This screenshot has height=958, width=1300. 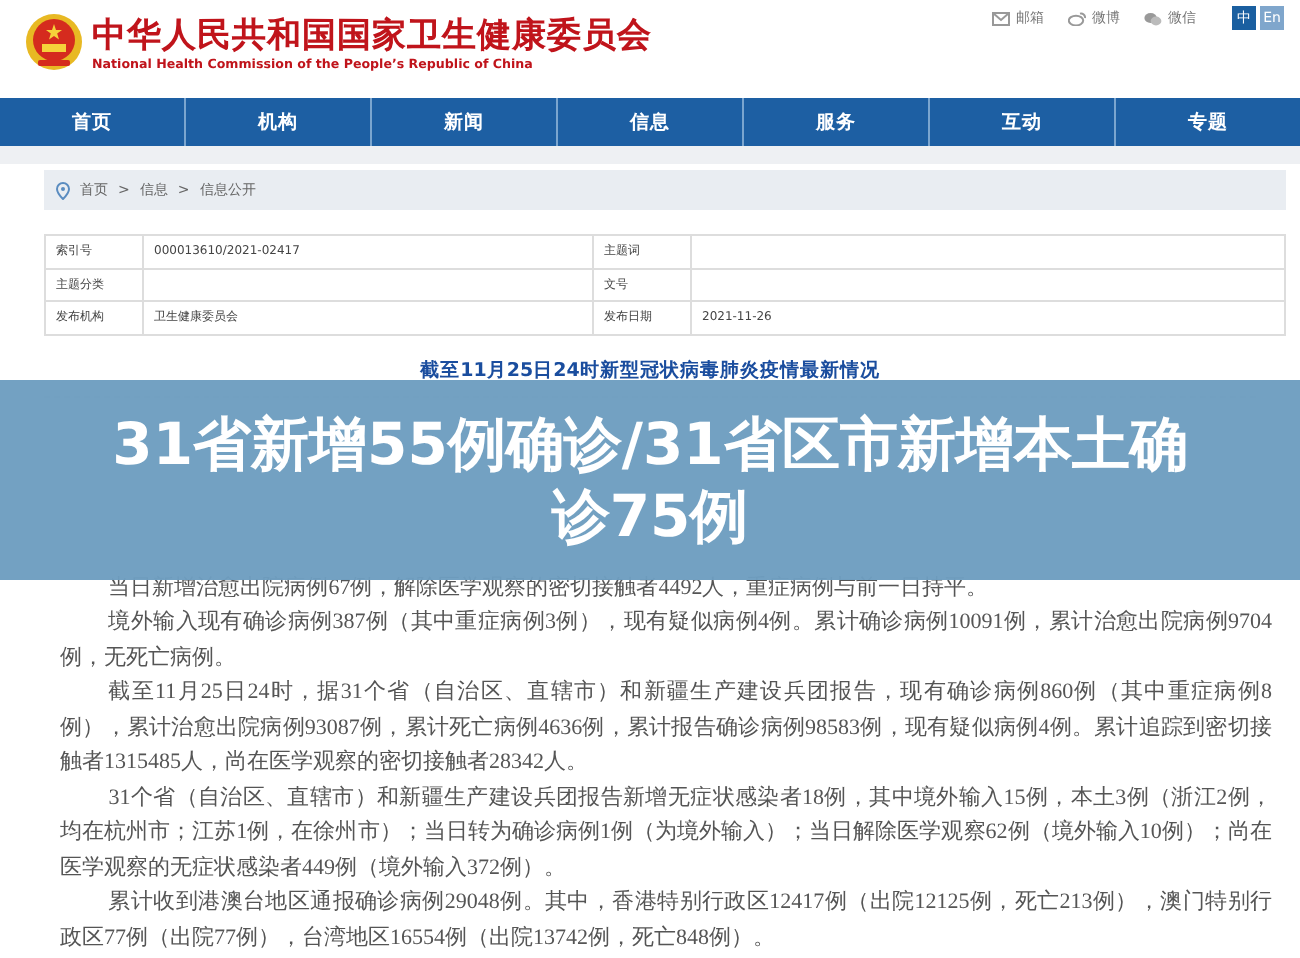 What do you see at coordinates (650, 370) in the screenshot?
I see `article-title: 截至11月25日24时新型冠状病毒肺炎疫情最新情况` at bounding box center [650, 370].